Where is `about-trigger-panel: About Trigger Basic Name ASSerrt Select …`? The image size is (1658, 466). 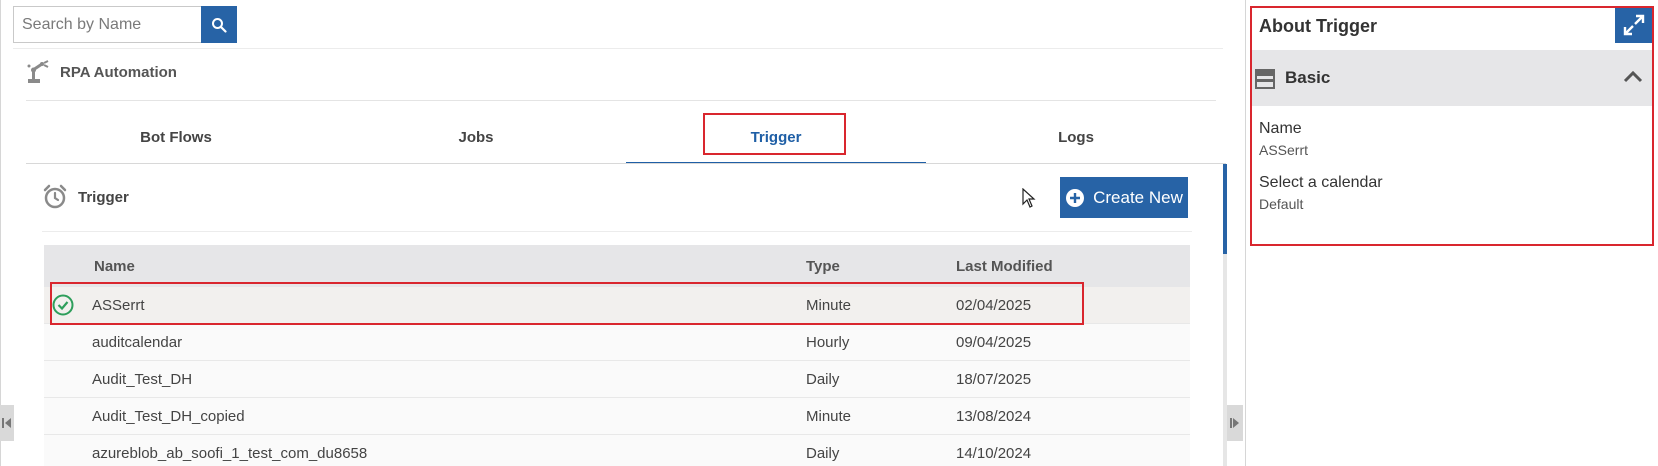
about-trigger-panel: About Trigger Basic Name ASSerrt Select … is located at coordinates (1452, 126).